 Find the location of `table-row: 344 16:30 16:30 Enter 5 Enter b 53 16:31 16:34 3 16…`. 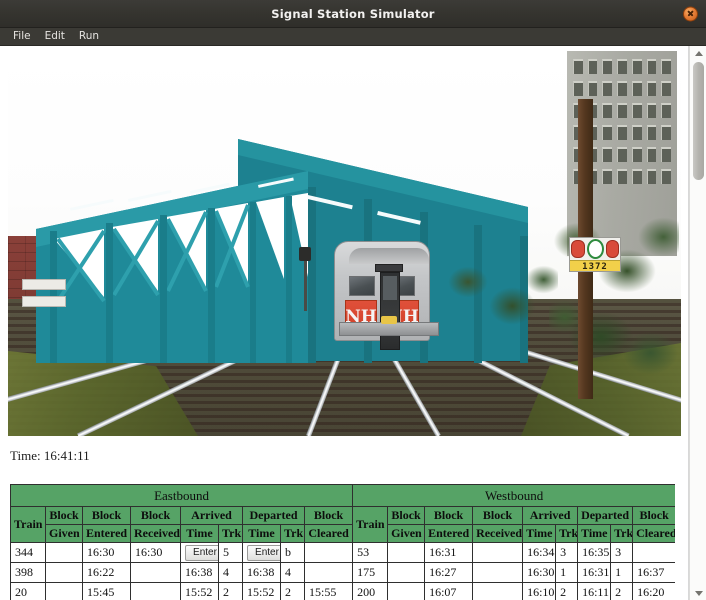

table-row: 344 16:30 16:30 Enter 5 Enter b 53 16:31 16:34 3 16… is located at coordinates (342, 552).